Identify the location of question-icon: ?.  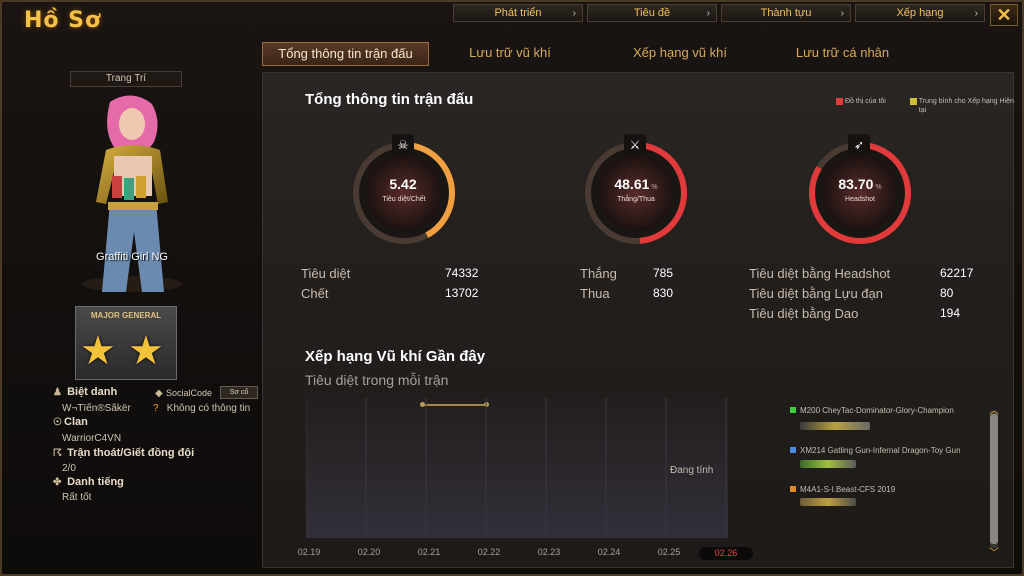
(156, 408).